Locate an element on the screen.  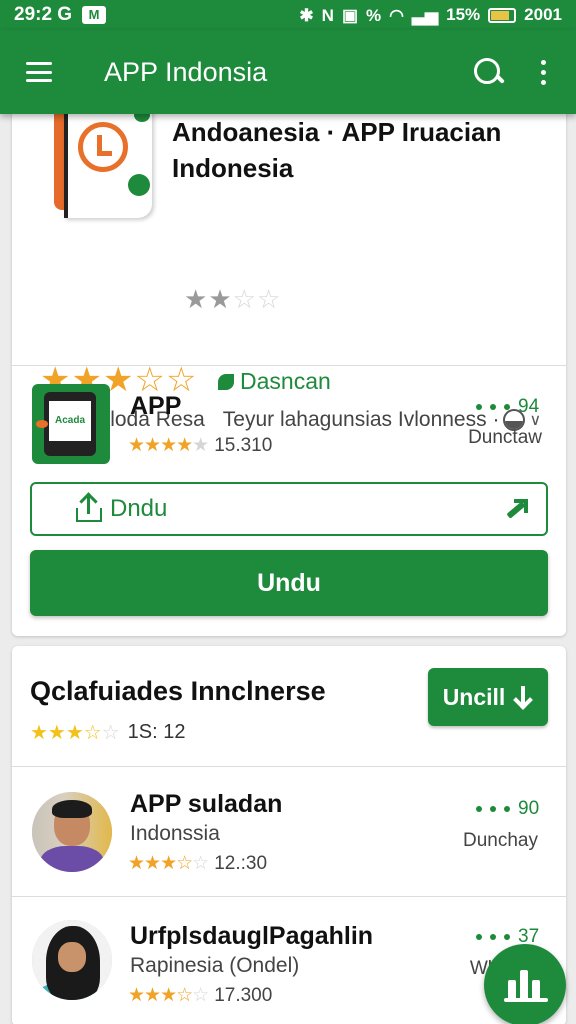
list-item-score-label: Dunchay is located at coordinates (500, 840).